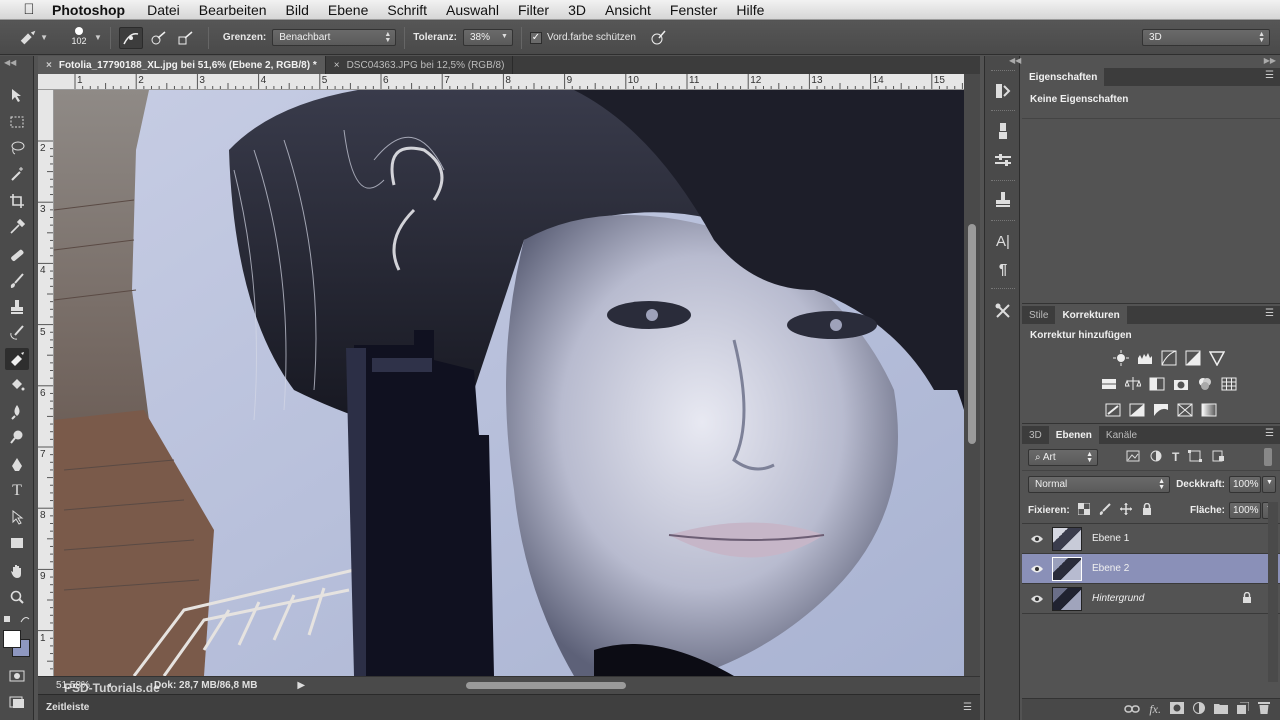  I want to click on collapse-dock-icon: ◀◀, so click(1015, 60).